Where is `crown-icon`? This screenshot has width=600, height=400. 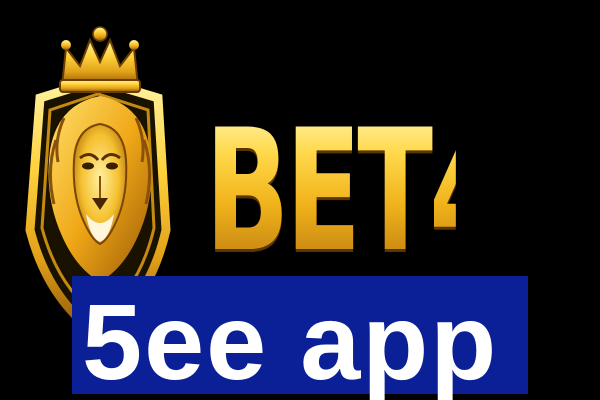
crown-icon is located at coordinates (100, 59).